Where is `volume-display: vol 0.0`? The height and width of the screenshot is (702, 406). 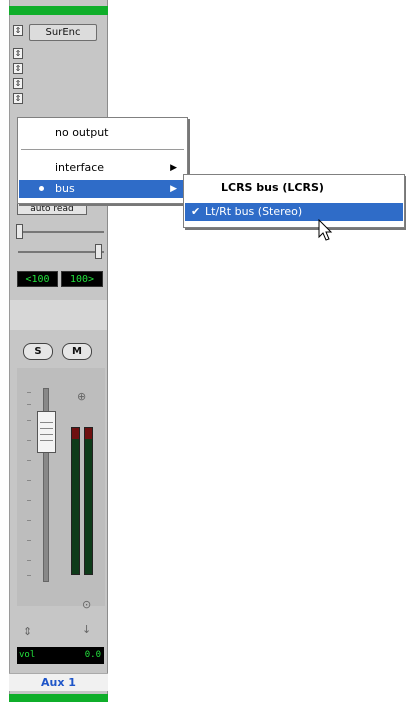 volume-display: vol 0.0 is located at coordinates (60, 655).